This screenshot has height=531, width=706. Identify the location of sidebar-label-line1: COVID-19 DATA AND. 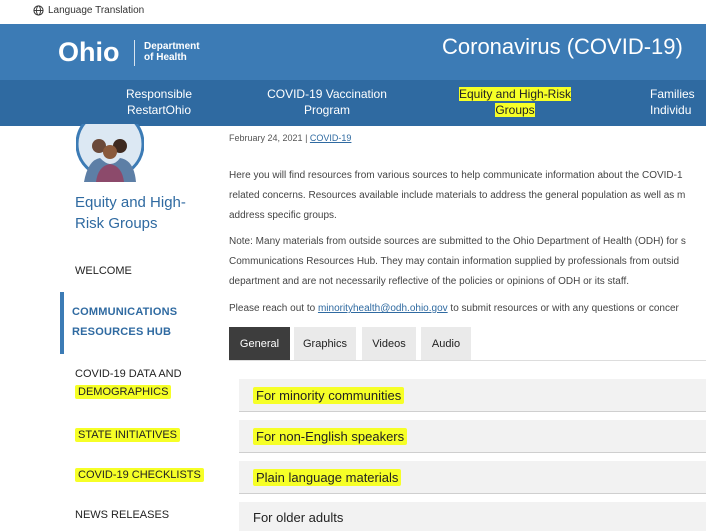
(128, 374).